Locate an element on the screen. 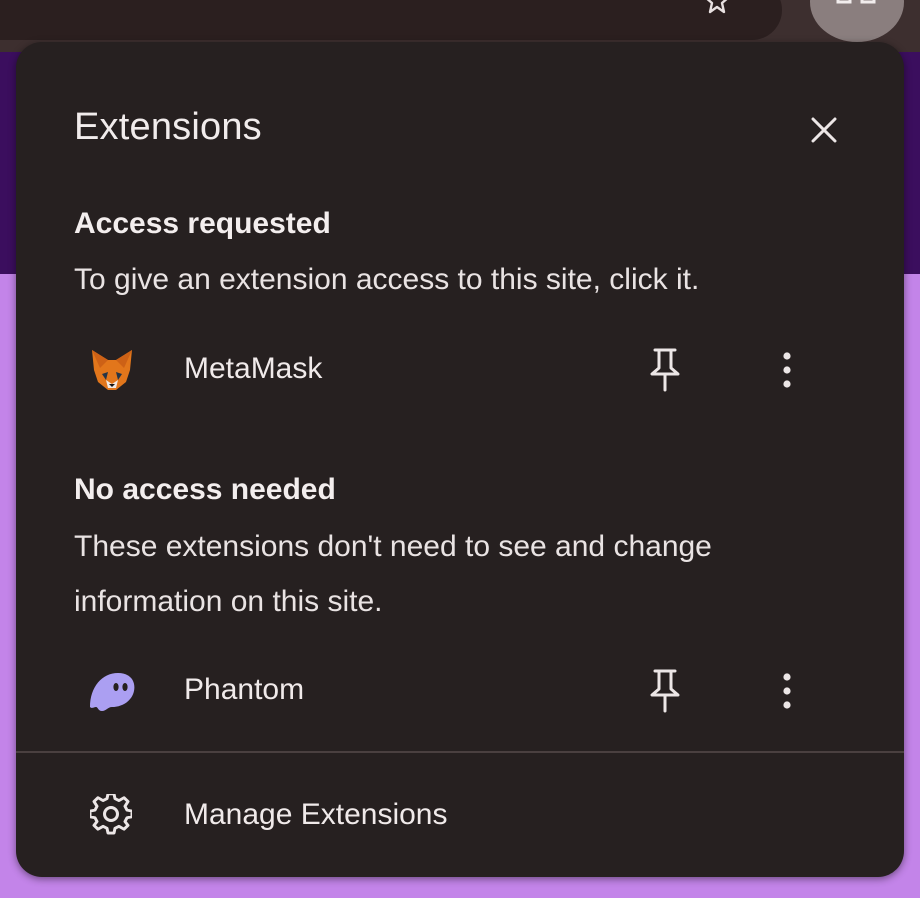  access-requested-heading: Access requested is located at coordinates (202, 223).